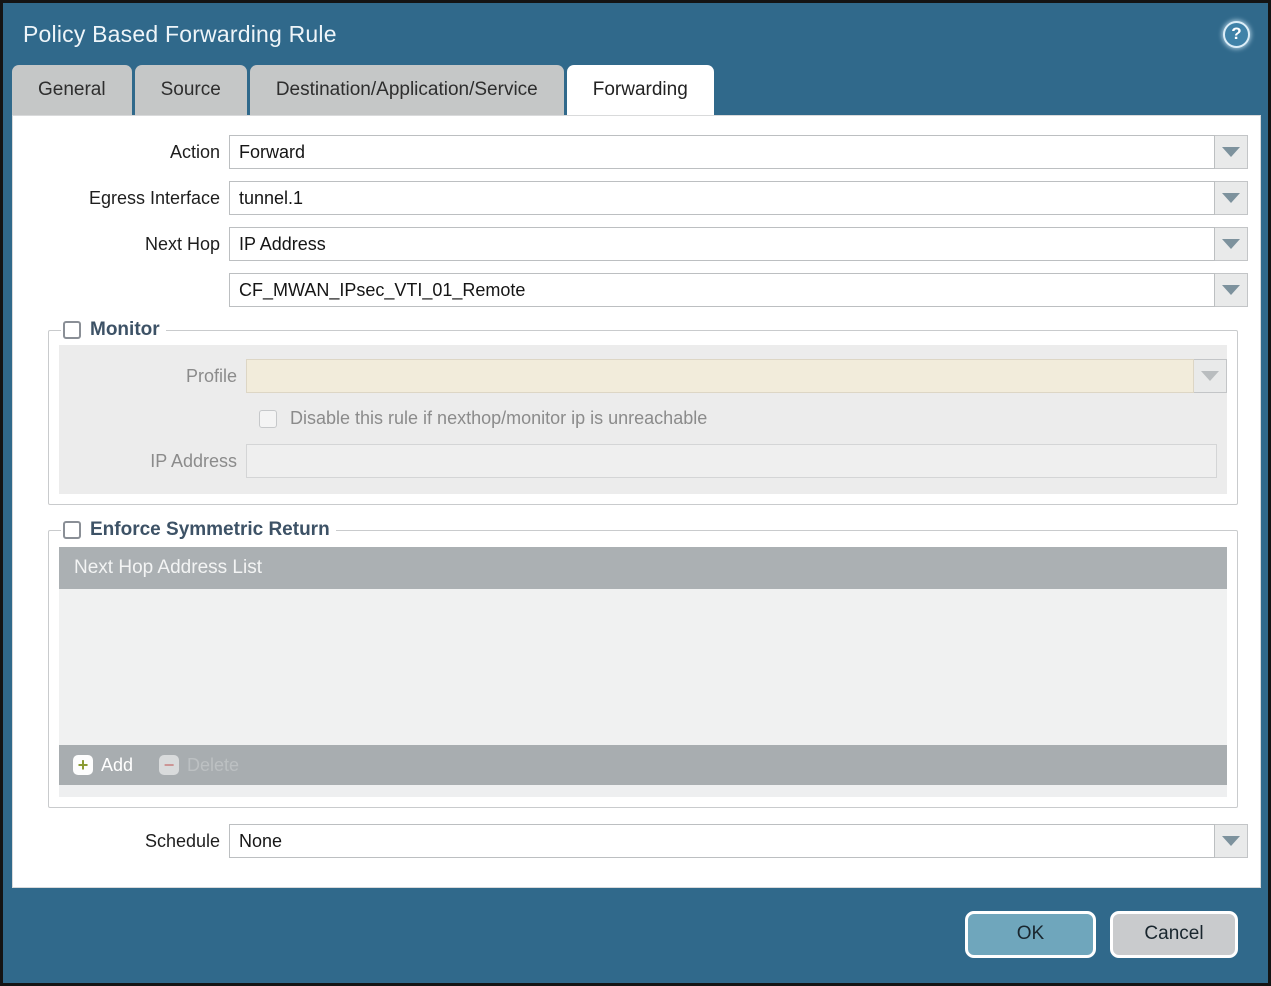 This screenshot has width=1271, height=986. What do you see at coordinates (213, 764) in the screenshot?
I see `delete-button-label: Delete` at bounding box center [213, 764].